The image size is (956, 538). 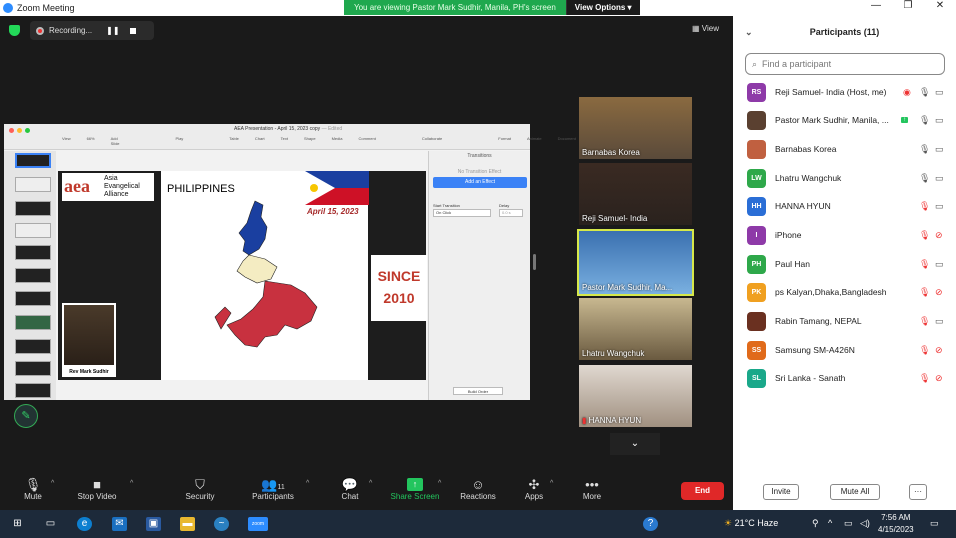 What do you see at coordinates (797, 64) in the screenshot?
I see `search-placeholder: Find a participant` at bounding box center [797, 64].